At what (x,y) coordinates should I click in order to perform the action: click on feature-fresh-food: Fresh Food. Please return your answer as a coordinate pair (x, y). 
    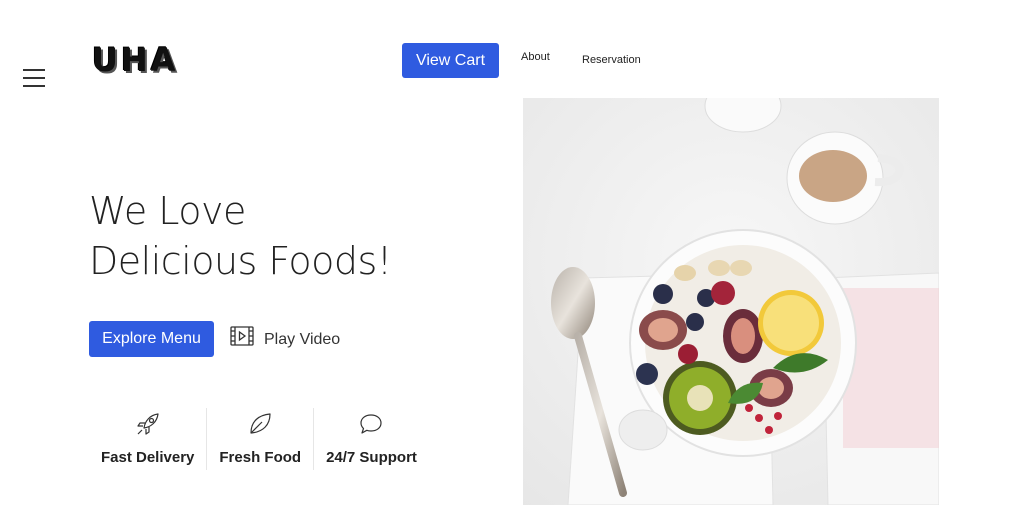
    Looking at the image, I should click on (259, 439).